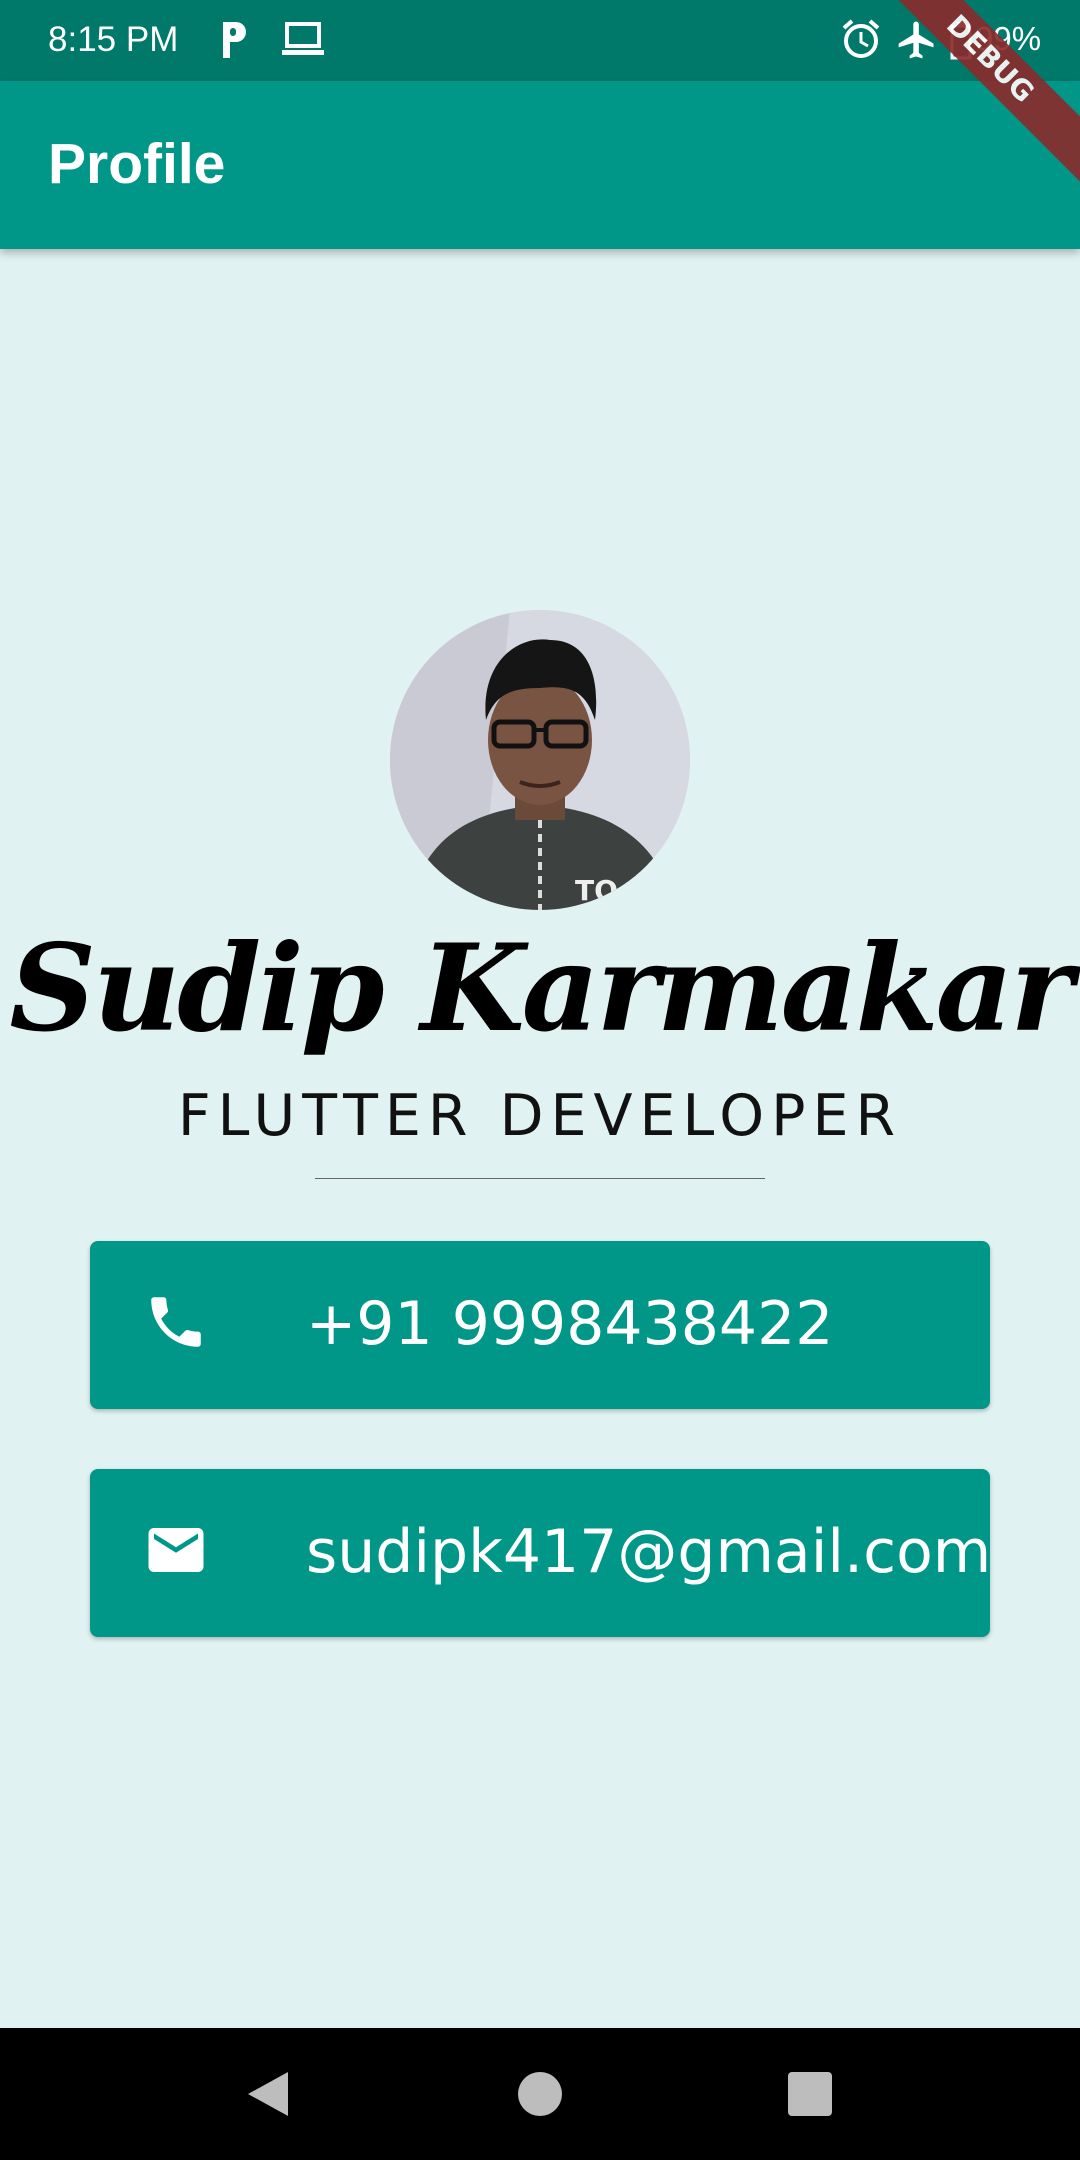  What do you see at coordinates (235, 41) in the screenshot?
I see `parking-icon` at bounding box center [235, 41].